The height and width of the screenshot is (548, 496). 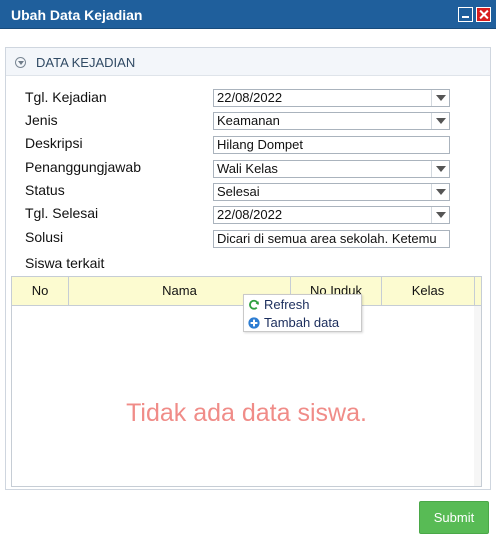 I want to click on context-menu: Refresh Tambah data, so click(x=302, y=313).